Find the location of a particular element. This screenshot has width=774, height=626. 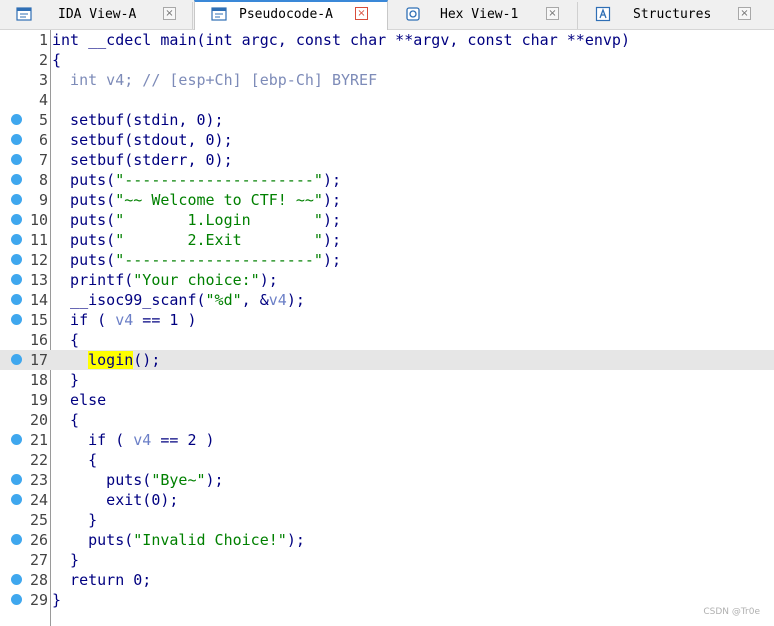

code-token: ); is located at coordinates (295, 300).